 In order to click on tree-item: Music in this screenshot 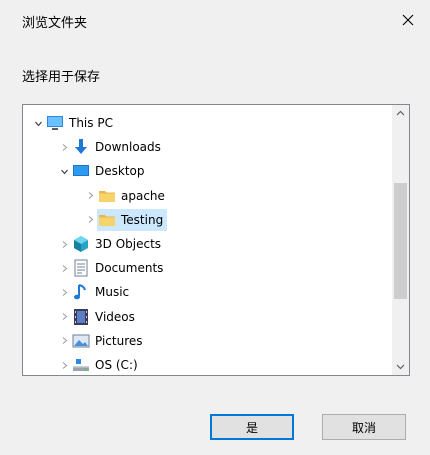, I will do `click(207, 292)`.